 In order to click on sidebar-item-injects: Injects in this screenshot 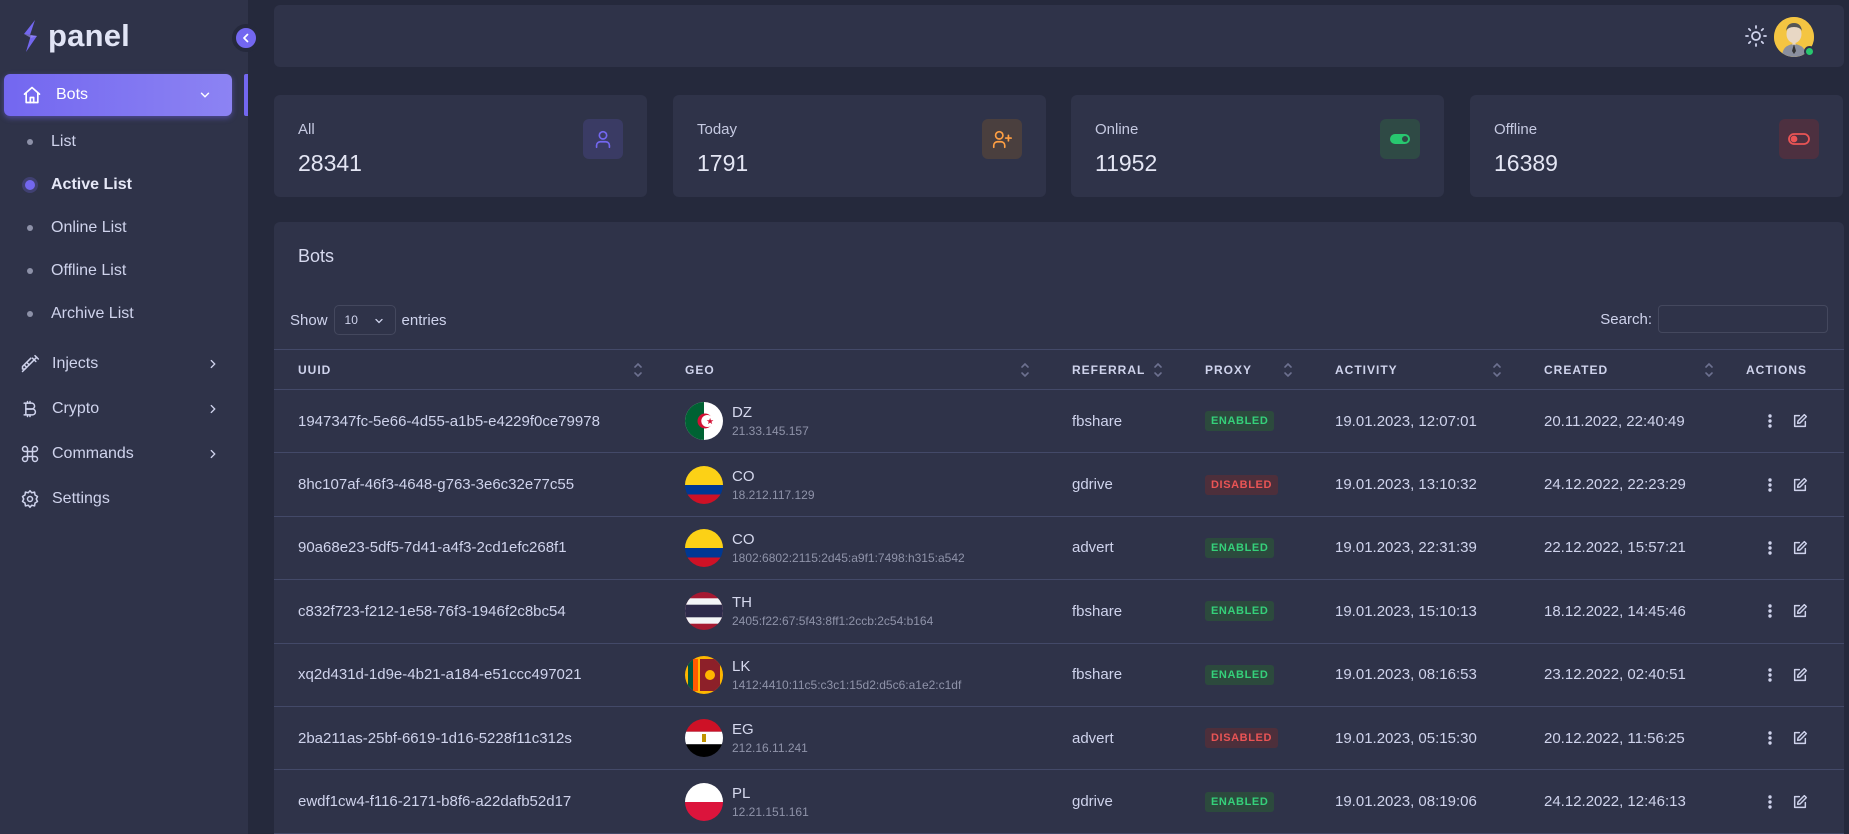, I will do `click(124, 364)`.